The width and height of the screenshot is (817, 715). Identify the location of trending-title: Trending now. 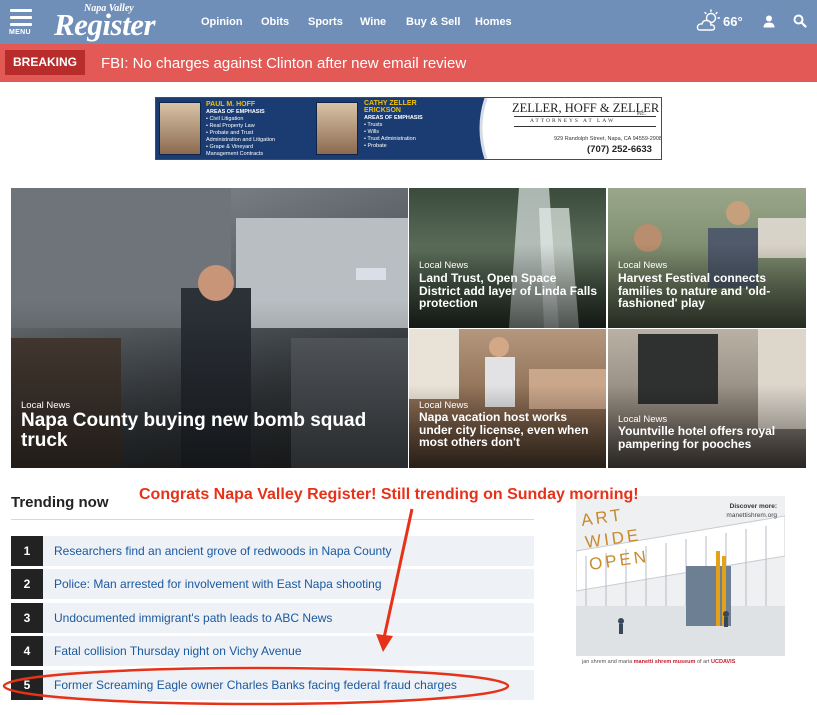
(60, 502).